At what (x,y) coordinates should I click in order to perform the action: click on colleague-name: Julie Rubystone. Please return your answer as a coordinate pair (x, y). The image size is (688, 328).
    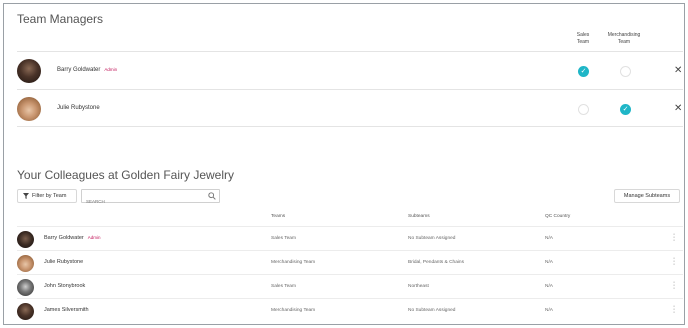
    Looking at the image, I should click on (63, 262).